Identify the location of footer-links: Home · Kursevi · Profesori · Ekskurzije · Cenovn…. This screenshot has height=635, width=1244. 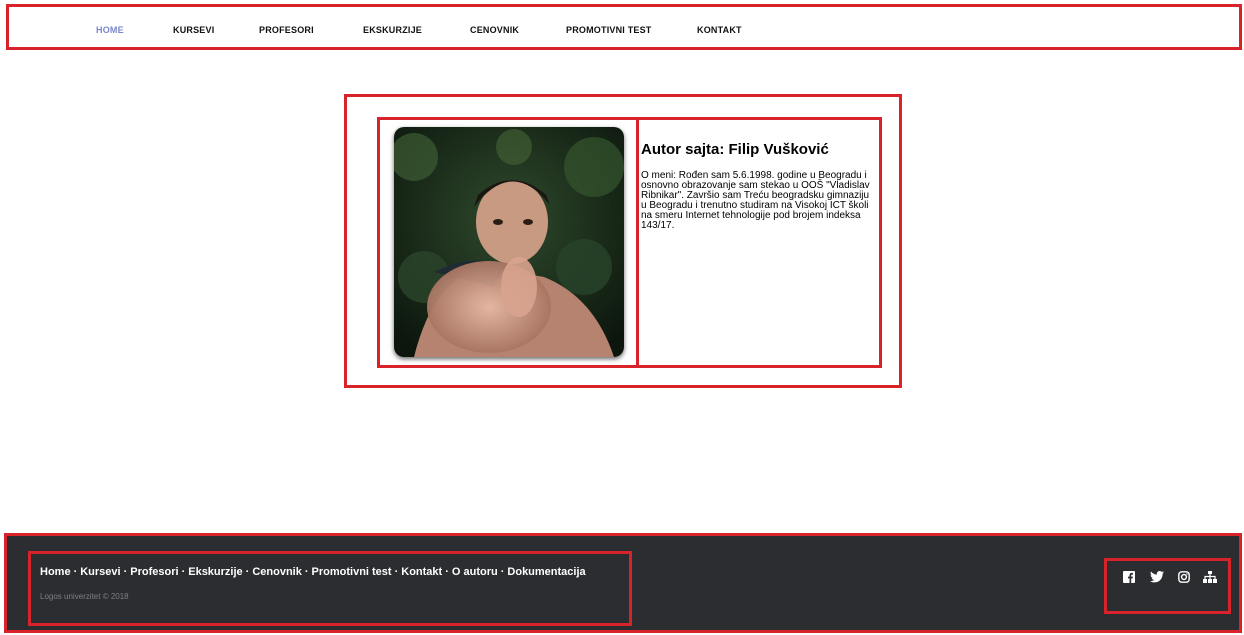
(313, 572).